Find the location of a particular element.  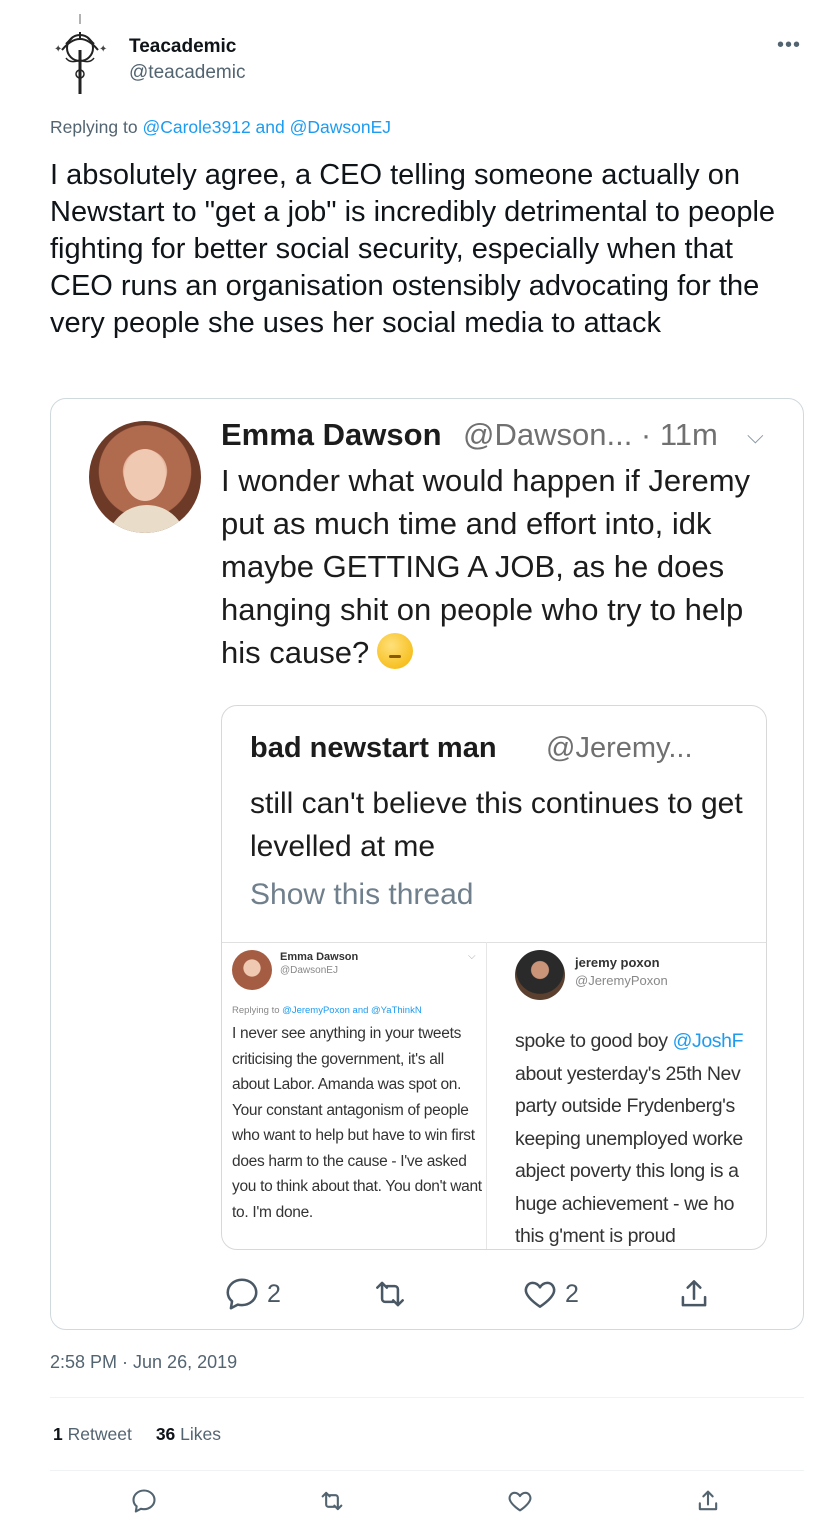

replying-to: Replying to @Carole3912 and @DawsonEJ is located at coordinates (220, 127).